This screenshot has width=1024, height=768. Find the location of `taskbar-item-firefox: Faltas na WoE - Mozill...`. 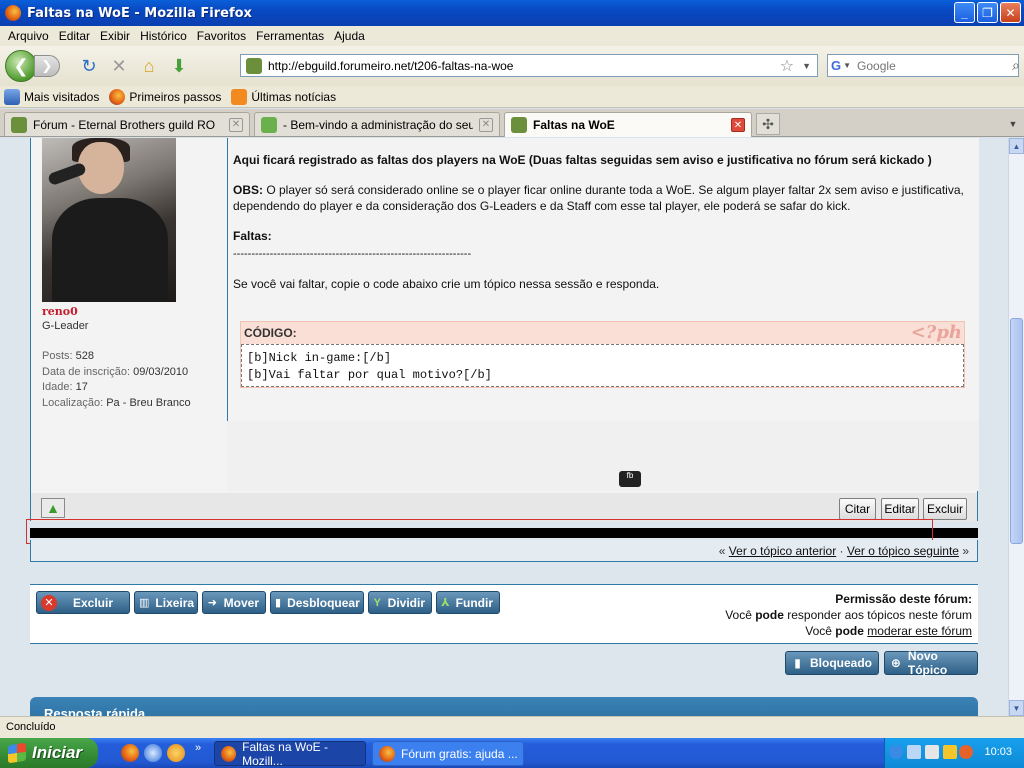

taskbar-item-firefox: Faltas na WoE - Mozill... is located at coordinates (290, 754).